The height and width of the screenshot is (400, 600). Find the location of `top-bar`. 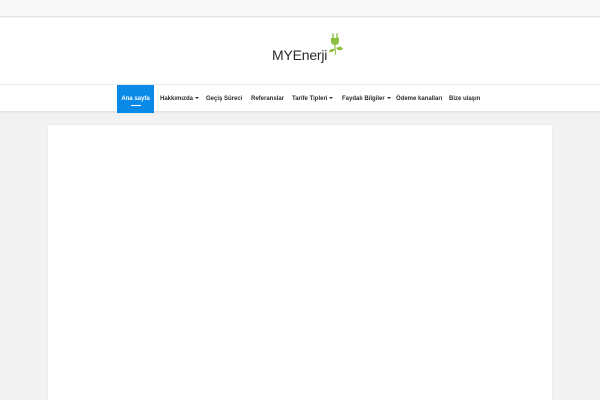

top-bar is located at coordinates (300, 8).